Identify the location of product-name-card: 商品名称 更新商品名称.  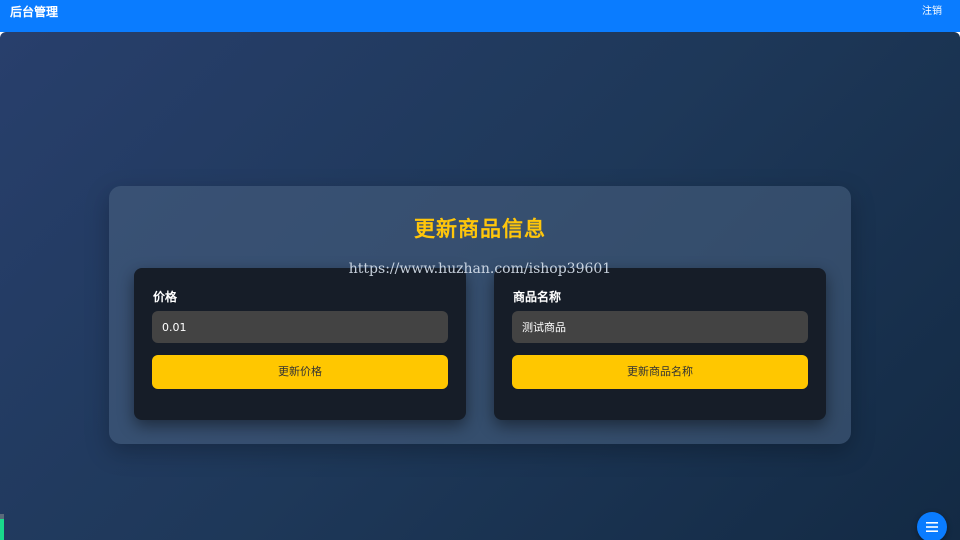
(660, 344).